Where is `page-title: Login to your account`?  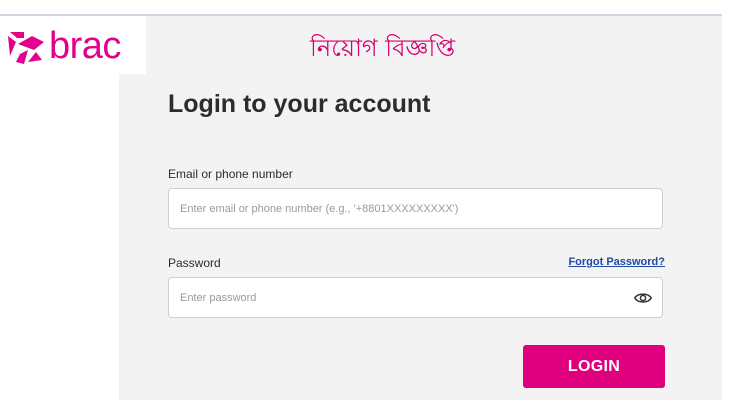 page-title: Login to your account is located at coordinates (299, 104).